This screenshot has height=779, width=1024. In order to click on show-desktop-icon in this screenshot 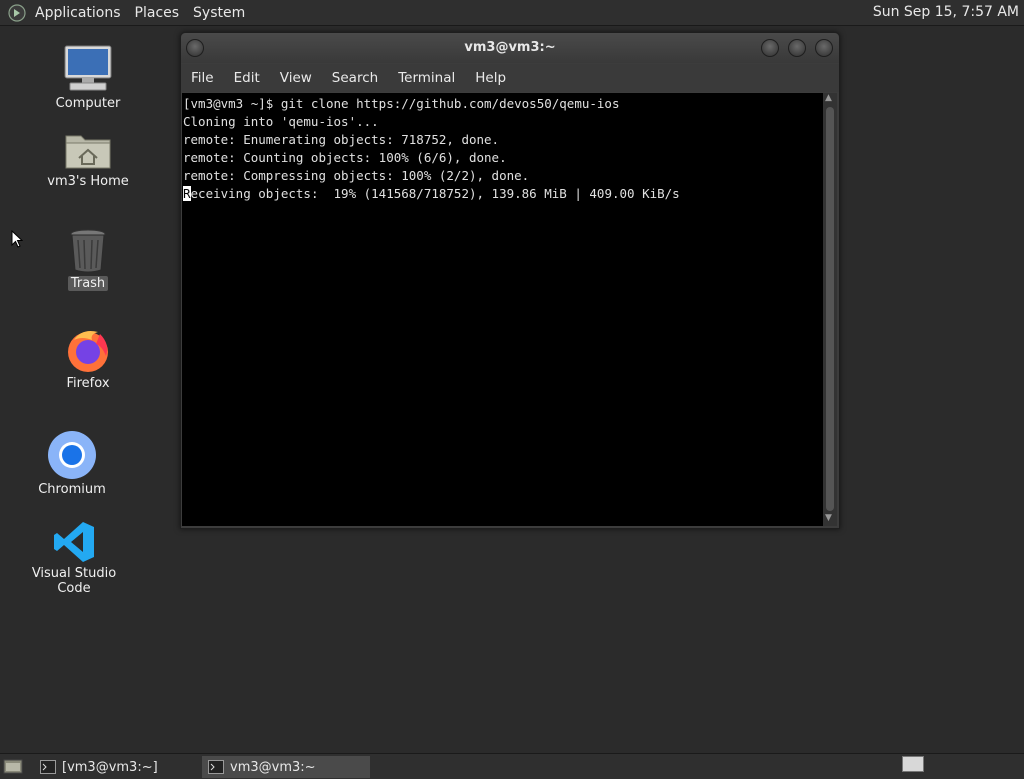, I will do `click(13, 766)`.